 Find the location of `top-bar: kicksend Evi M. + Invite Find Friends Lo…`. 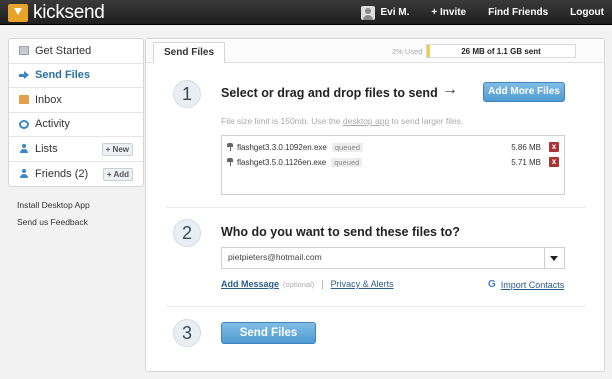

top-bar: kicksend Evi M. + Invite Find Friends Lo… is located at coordinates (306, 12).